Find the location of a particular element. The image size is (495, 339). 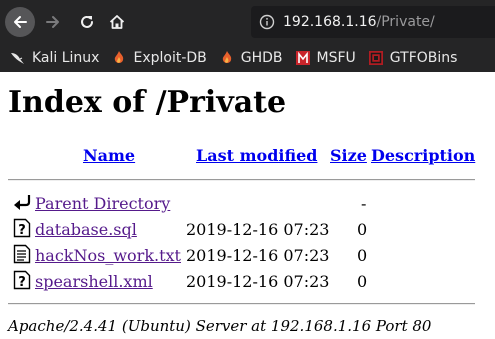

bookmark-exploit-db: Exploit-DB is located at coordinates (159, 58).